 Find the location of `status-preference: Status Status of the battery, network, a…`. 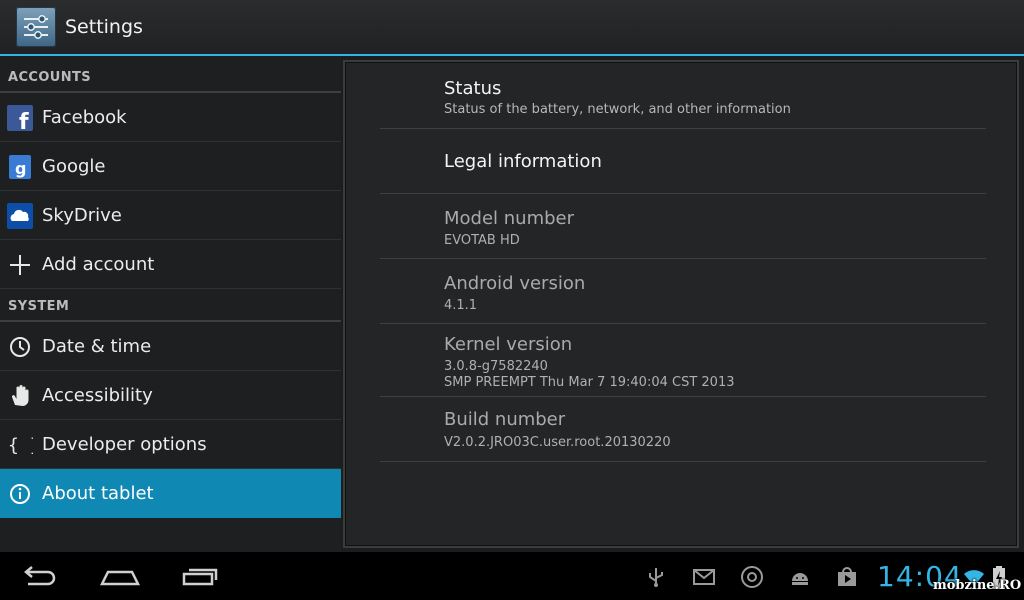

status-preference: Status Status of the battery, network, a… is located at coordinates (683, 95).